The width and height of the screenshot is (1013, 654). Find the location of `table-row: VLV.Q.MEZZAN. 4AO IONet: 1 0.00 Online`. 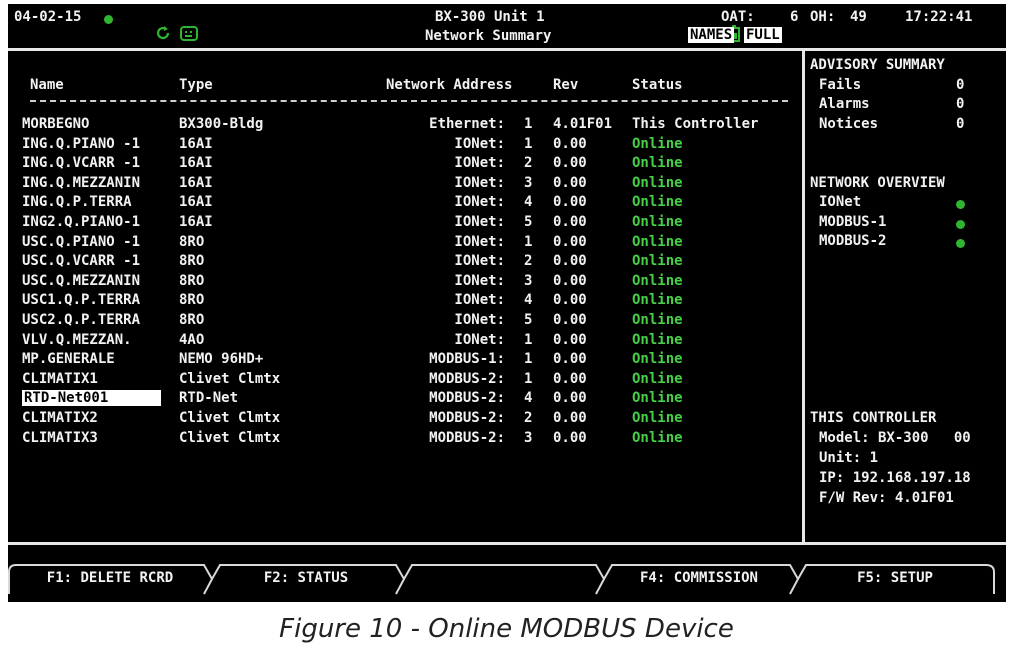

table-row: VLV.Q.MEZZAN. 4AO IONet: 1 0.00 Online is located at coordinates (403, 341).